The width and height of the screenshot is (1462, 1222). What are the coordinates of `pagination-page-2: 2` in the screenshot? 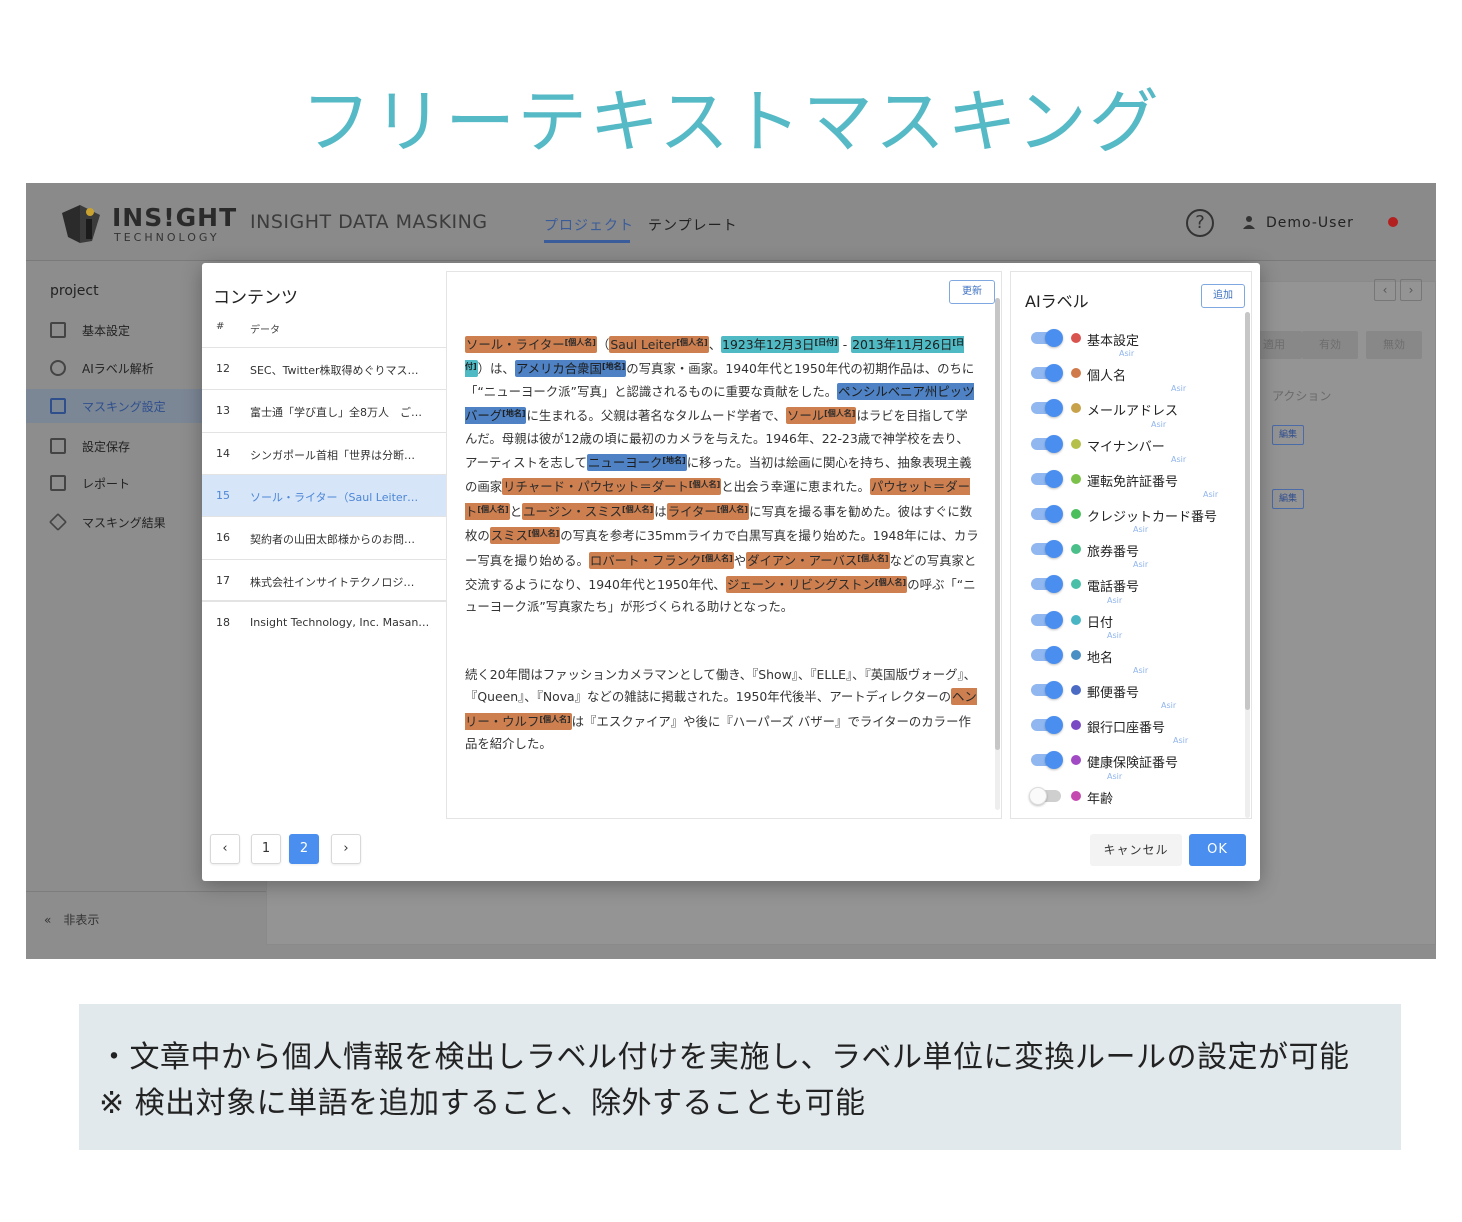 It's located at (304, 849).